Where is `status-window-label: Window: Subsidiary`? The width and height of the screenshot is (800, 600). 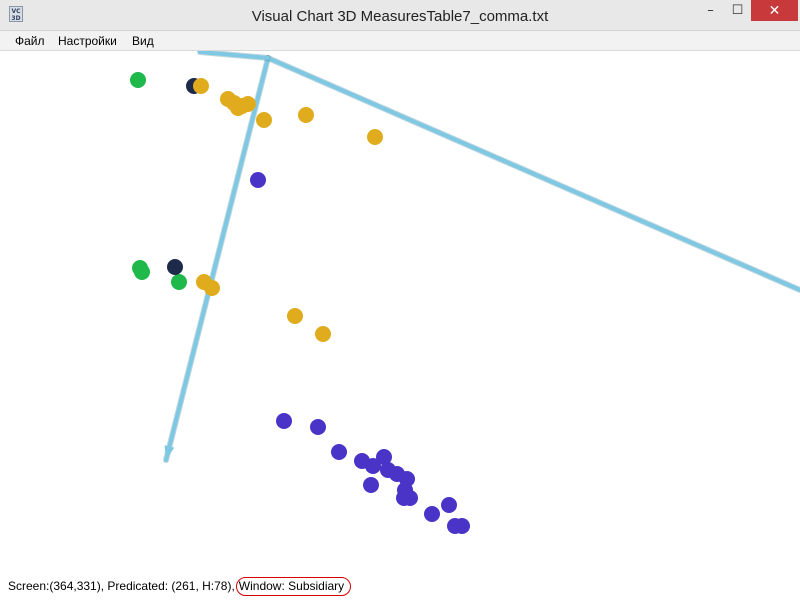 status-window-label: Window: Subsidiary is located at coordinates (293, 586).